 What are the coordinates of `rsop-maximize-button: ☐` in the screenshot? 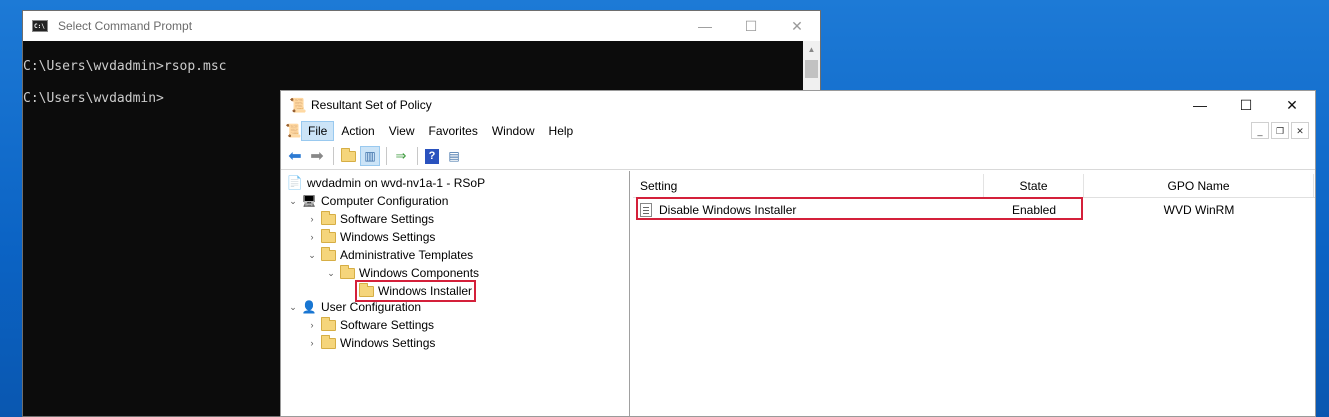 It's located at (1246, 105).